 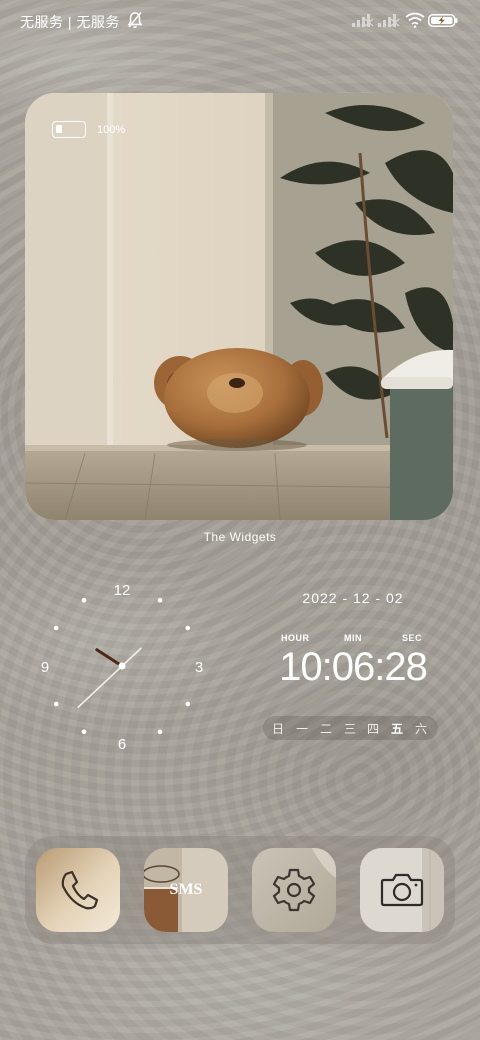 I want to click on settings-app-icon, so click(x=294, y=890).